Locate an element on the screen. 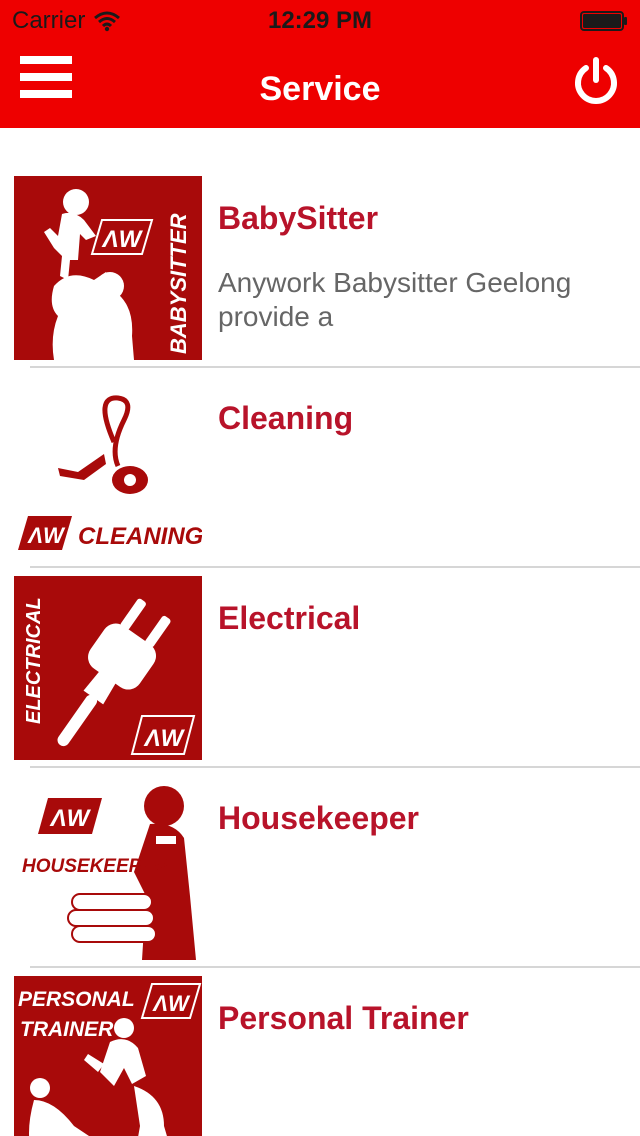  service-title-babysitter: BabySitter is located at coordinates (298, 218).